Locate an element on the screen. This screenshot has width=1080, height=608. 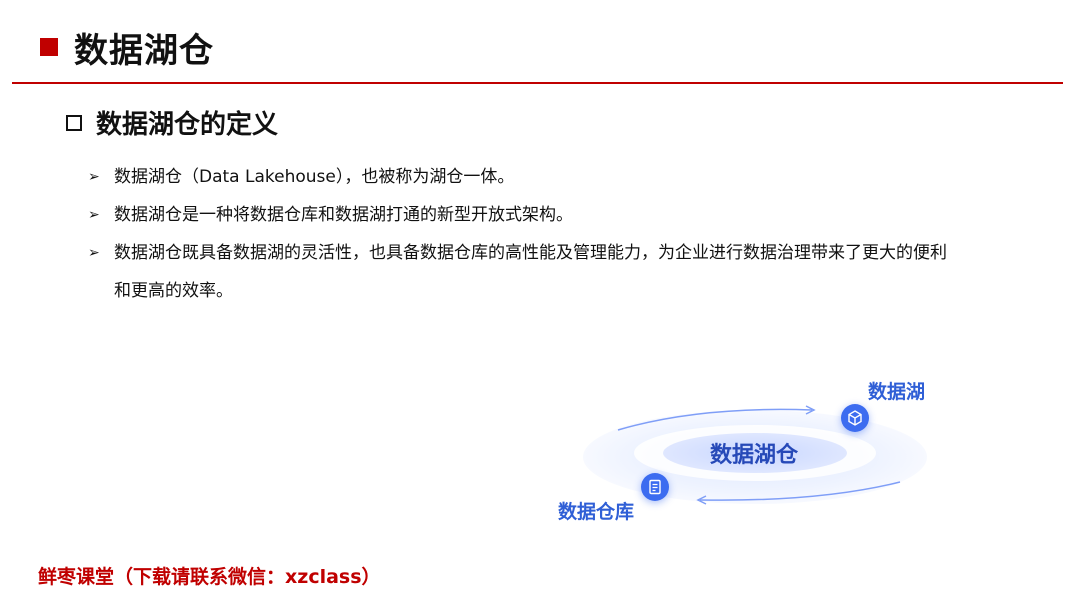
header-divider is located at coordinates (537, 83).